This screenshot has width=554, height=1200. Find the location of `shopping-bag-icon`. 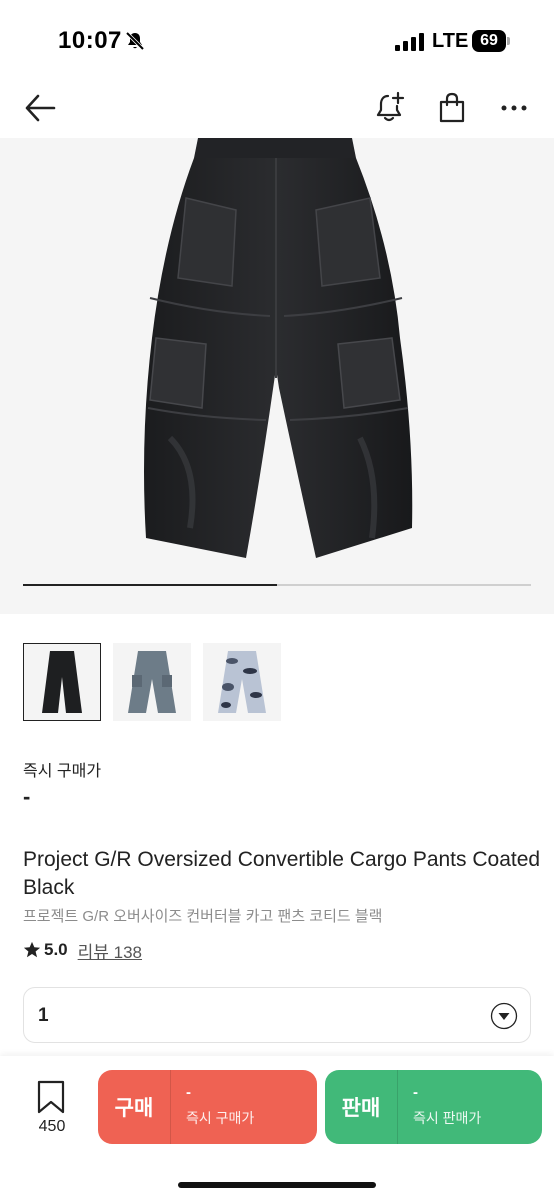

shopping-bag-icon is located at coordinates (452, 107).